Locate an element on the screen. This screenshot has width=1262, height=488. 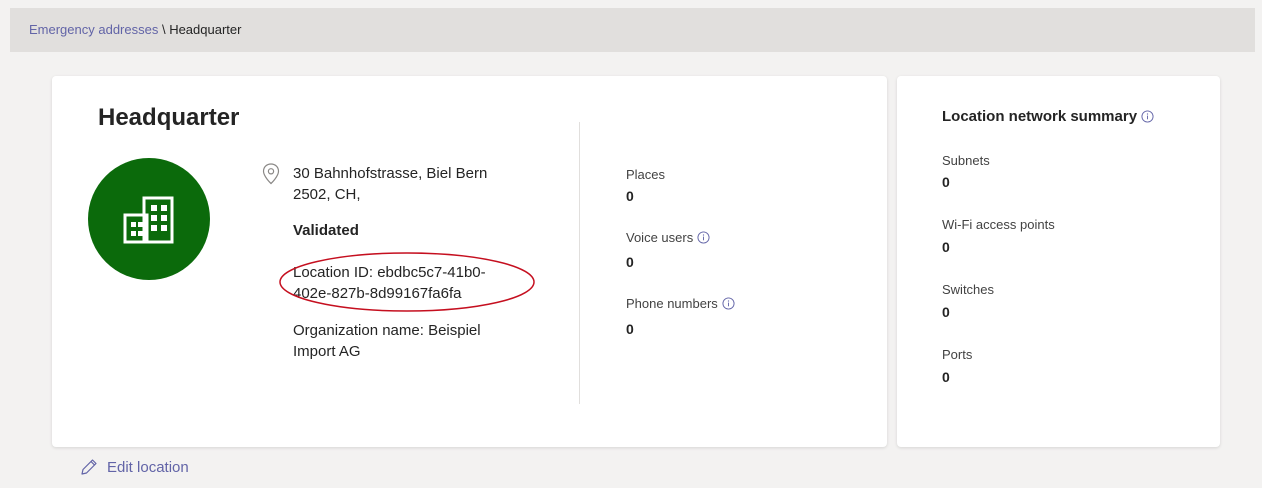
subnets-value: 0 is located at coordinates (946, 182).